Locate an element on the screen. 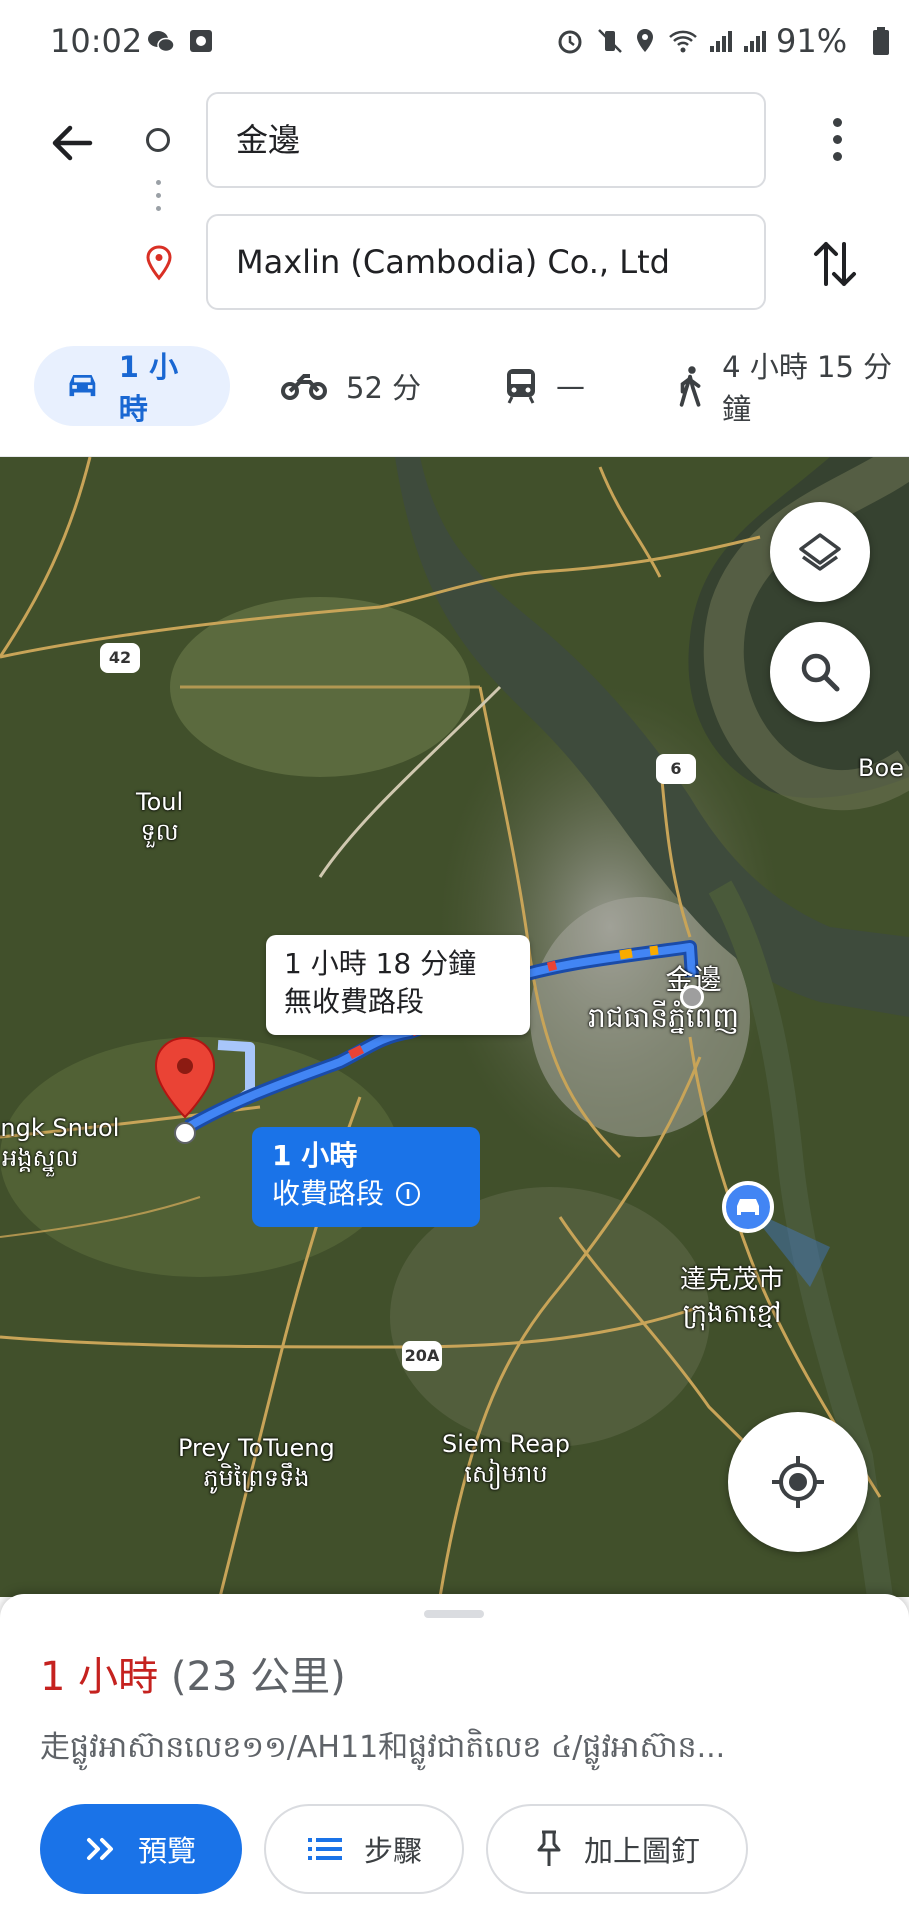 This screenshot has height=1924, width=909. crosshair-location-icon is located at coordinates (798, 1482).